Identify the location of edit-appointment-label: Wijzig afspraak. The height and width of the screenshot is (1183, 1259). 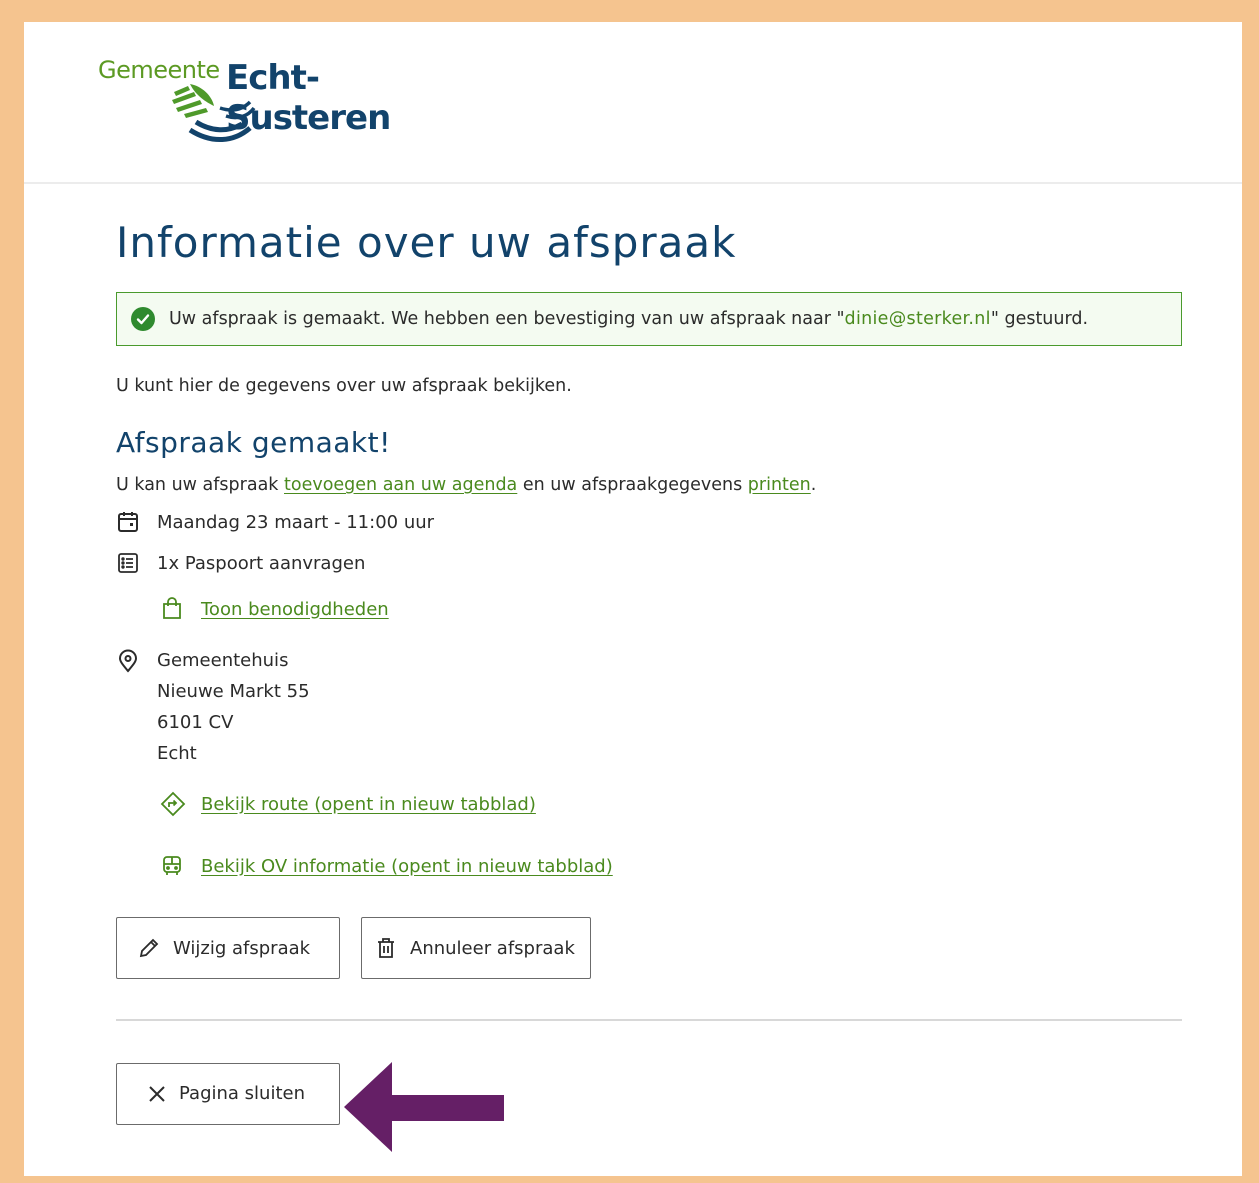
(242, 948).